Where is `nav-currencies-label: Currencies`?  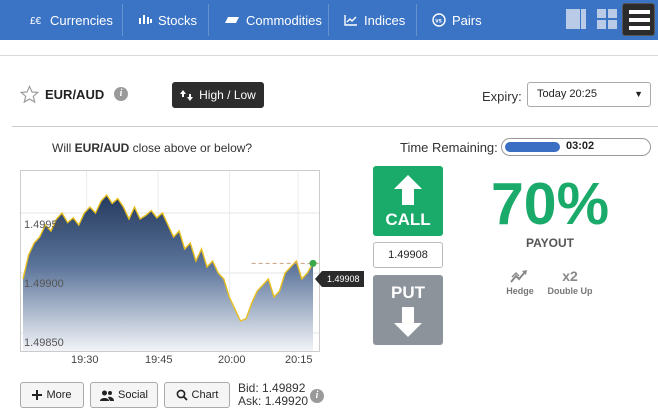
nav-currencies-label: Currencies is located at coordinates (81, 20).